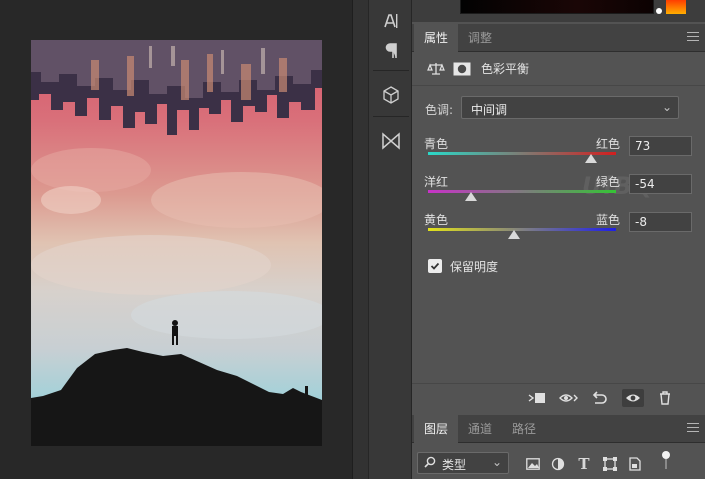 This screenshot has height=479, width=705. What do you see at coordinates (608, 220) in the screenshot?
I see `slider-right-label: 蓝色` at bounding box center [608, 220].